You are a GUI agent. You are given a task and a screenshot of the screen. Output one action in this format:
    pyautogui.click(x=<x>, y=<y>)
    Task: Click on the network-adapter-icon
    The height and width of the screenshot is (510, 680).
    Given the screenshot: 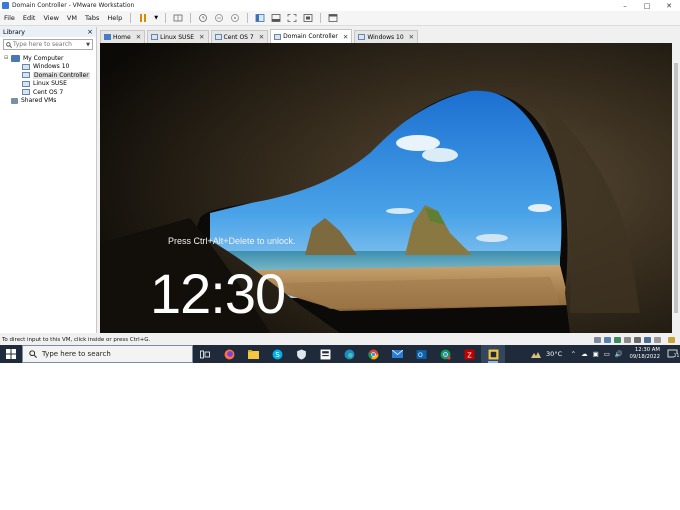 What is the action you would take?
    pyautogui.click(x=617, y=339)
    